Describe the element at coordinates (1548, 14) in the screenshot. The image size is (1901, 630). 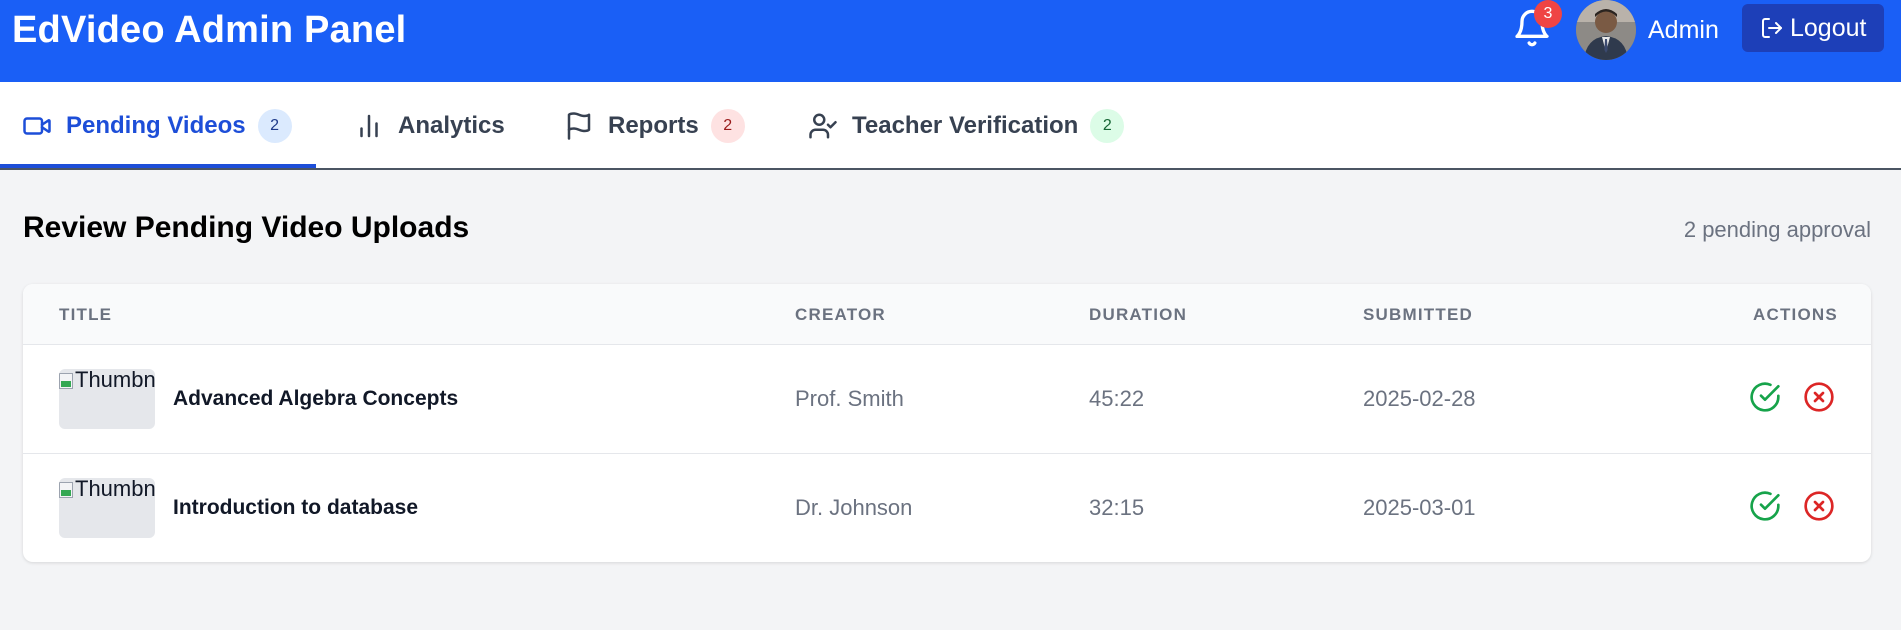
I see `notification-count-badge: 3` at that location.